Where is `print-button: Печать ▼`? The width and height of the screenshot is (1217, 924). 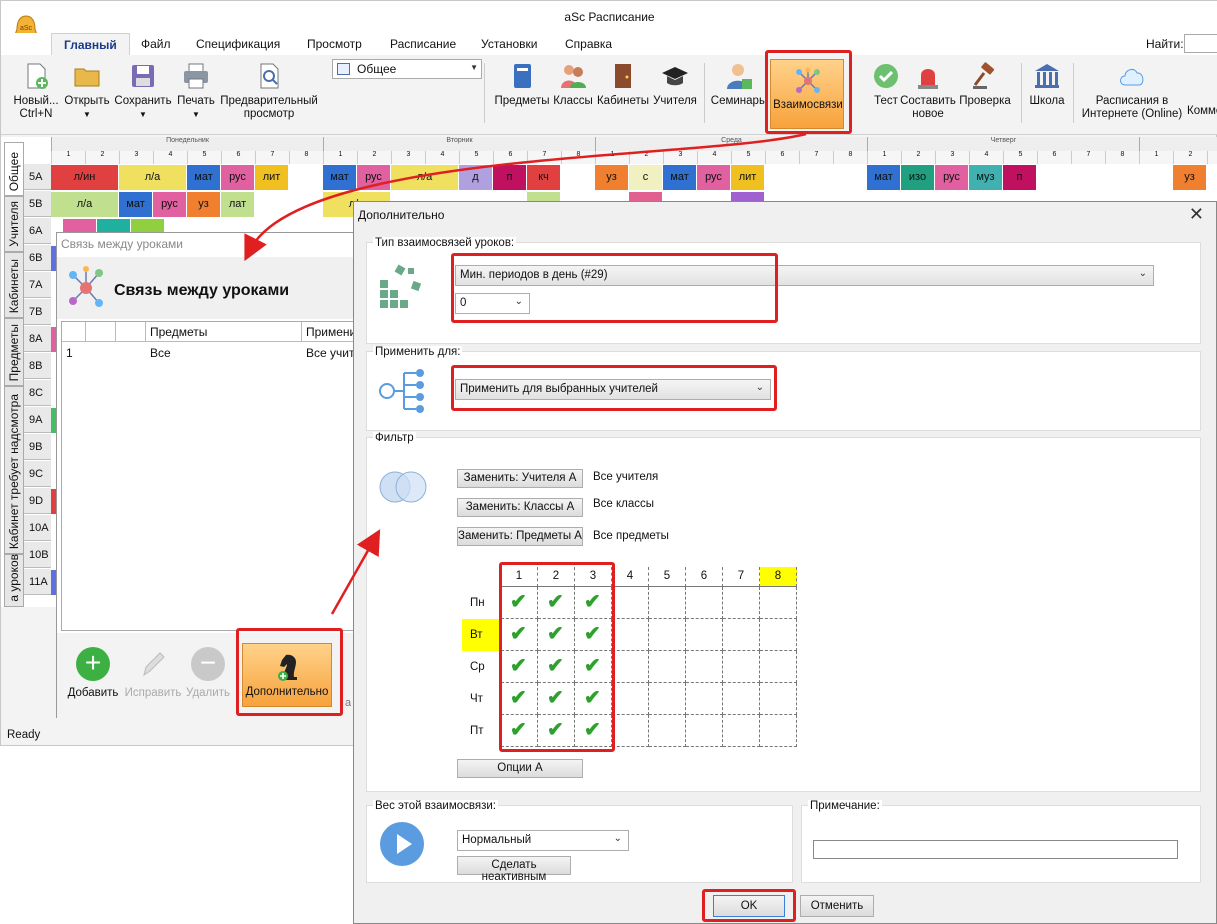
print-button: Печать ▼ is located at coordinates (196, 91).